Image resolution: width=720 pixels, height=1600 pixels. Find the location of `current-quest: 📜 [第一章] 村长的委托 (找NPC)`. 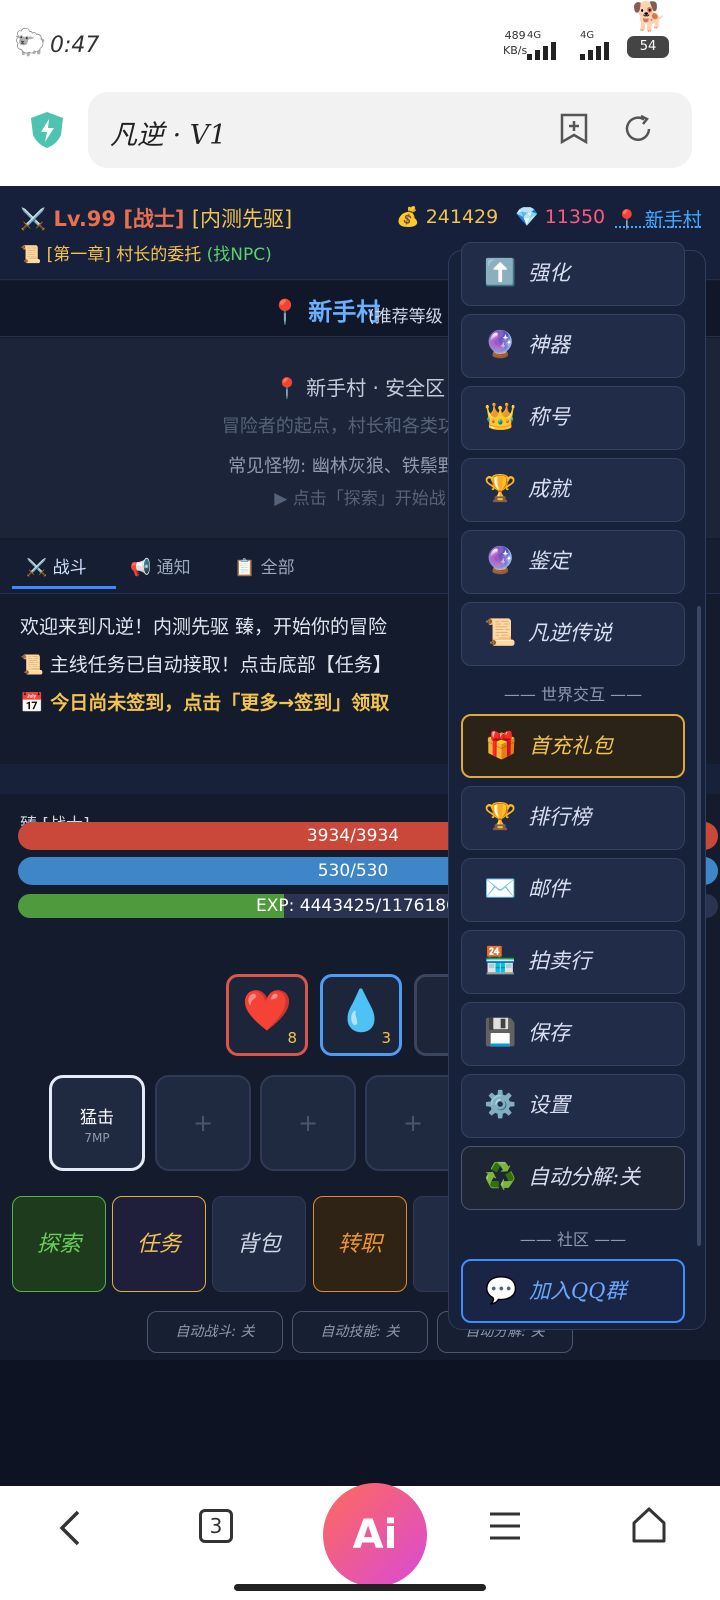

current-quest: 📜 [第一章] 村长的委托 (找NPC) is located at coordinates (146, 252).